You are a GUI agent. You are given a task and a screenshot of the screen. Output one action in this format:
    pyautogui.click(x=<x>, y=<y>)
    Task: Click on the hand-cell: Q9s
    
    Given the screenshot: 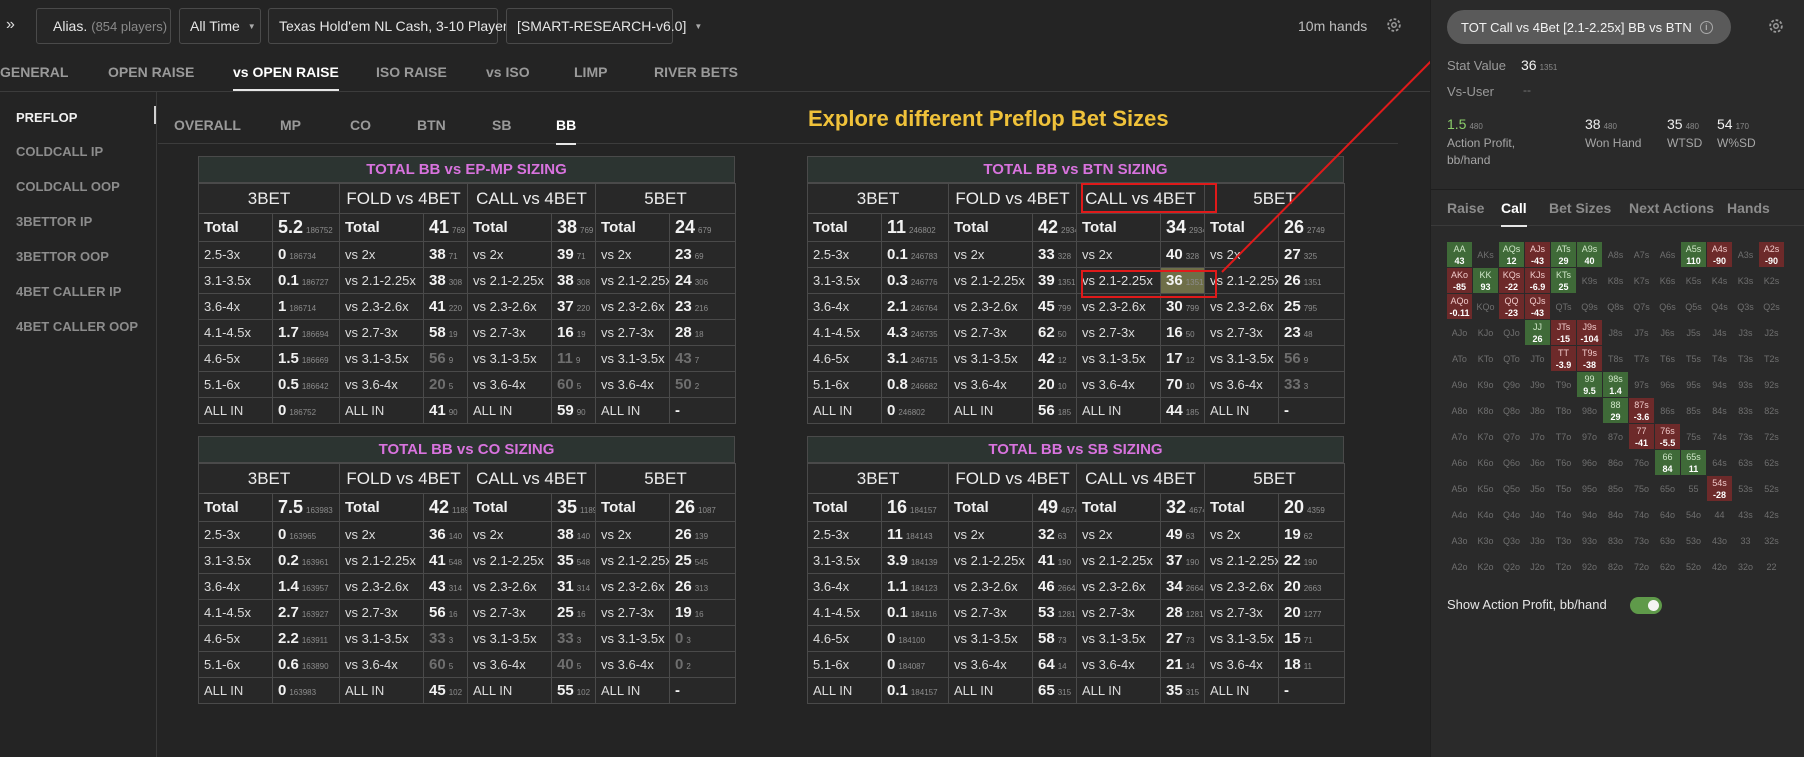 What is the action you would take?
    pyautogui.click(x=1589, y=306)
    